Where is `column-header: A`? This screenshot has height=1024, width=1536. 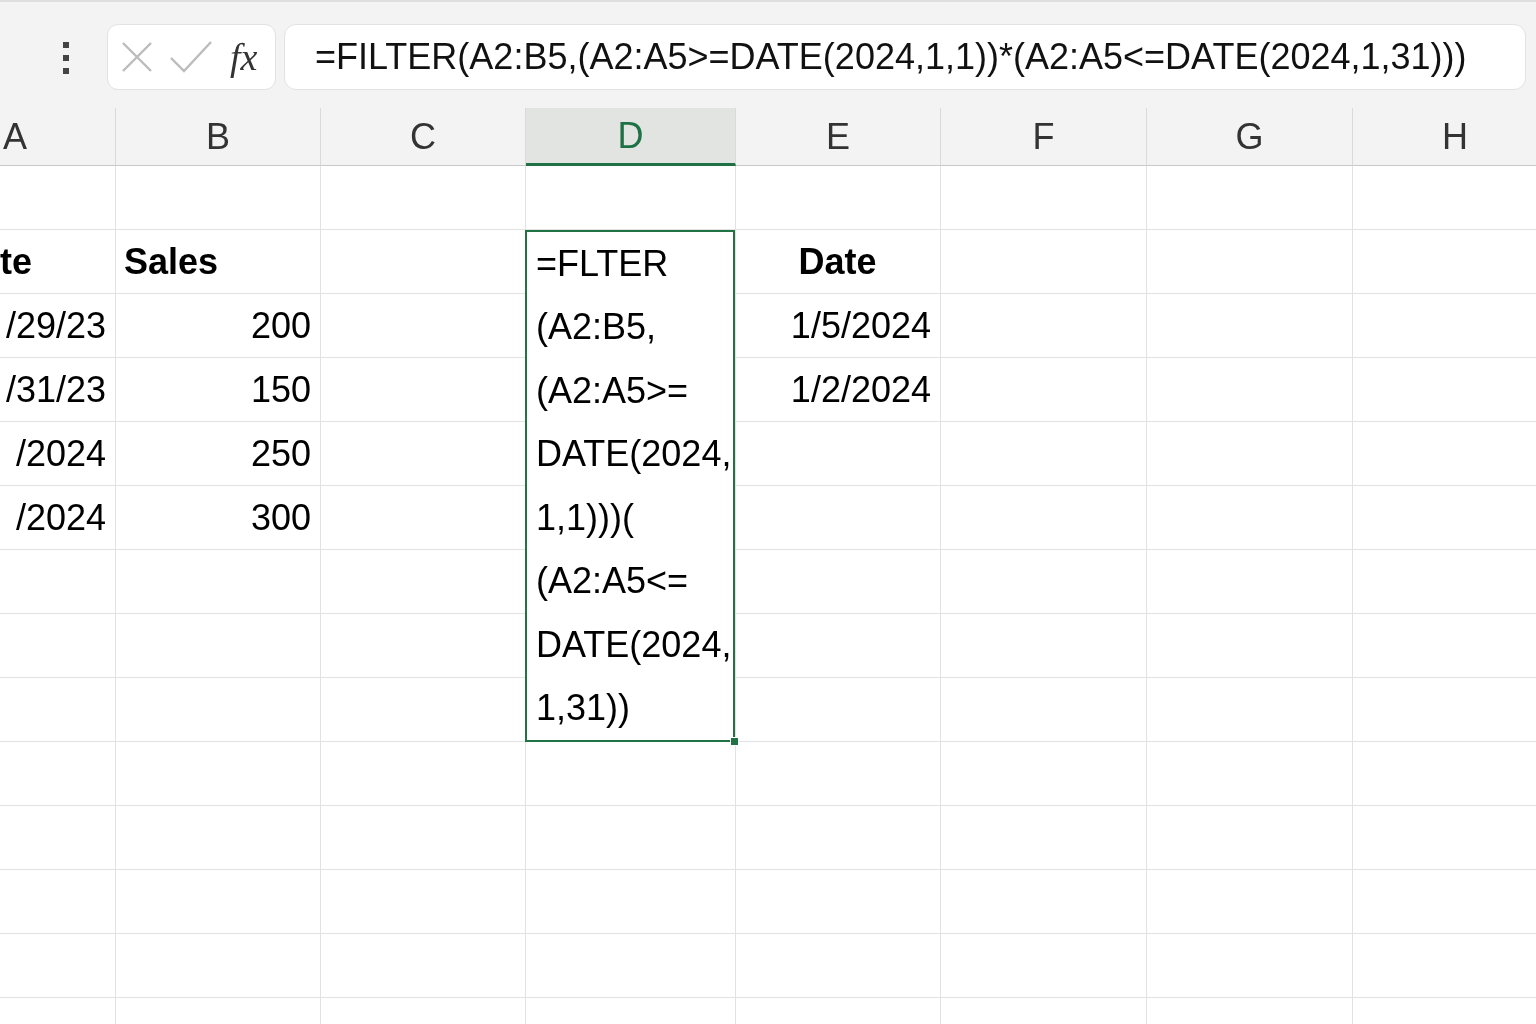 column-header: A is located at coordinates (58, 137).